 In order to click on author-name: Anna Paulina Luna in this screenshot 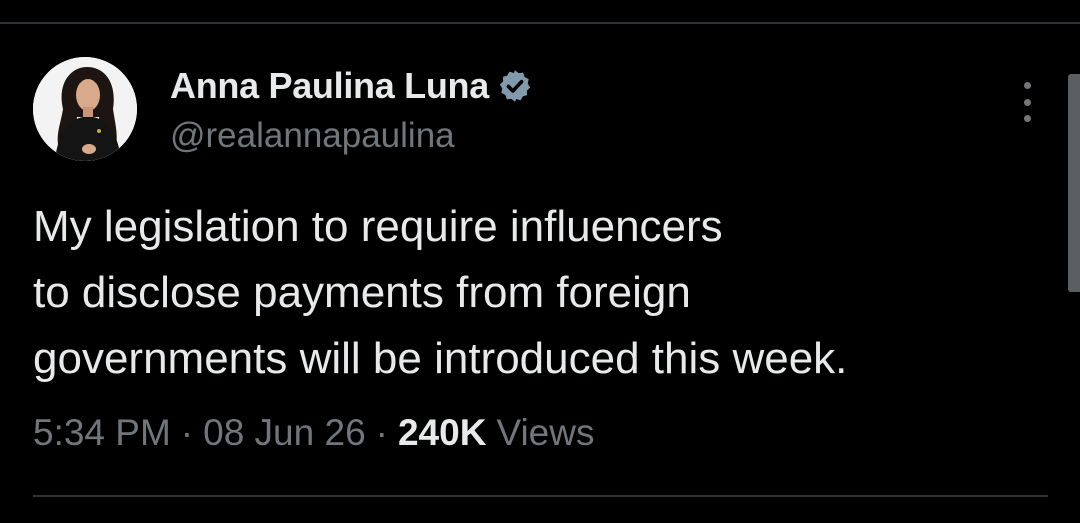, I will do `click(329, 86)`.